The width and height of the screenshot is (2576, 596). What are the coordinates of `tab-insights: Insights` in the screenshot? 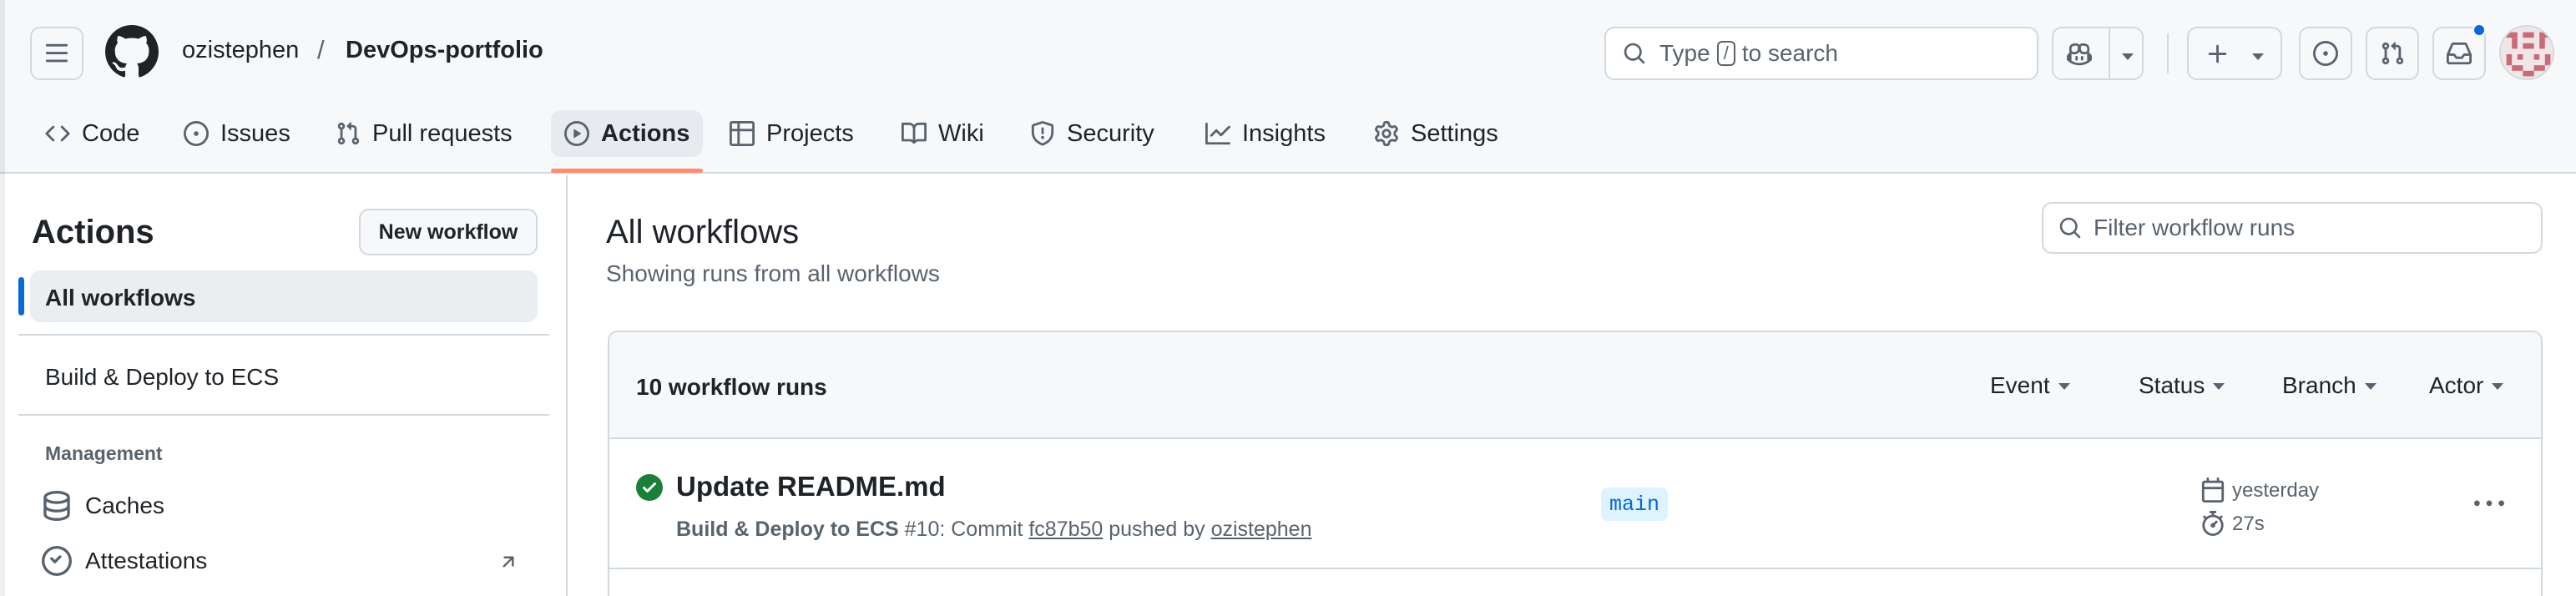 It's located at (1265, 133).